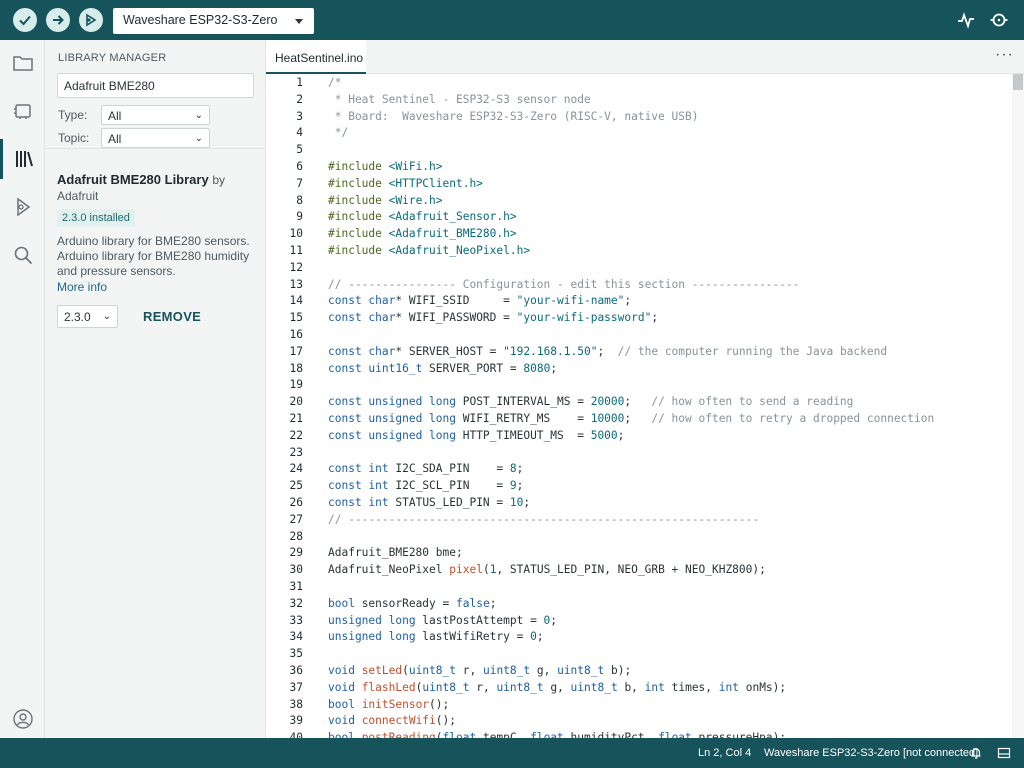  Describe the element at coordinates (22, 719) in the screenshot. I see `account-icon` at that location.